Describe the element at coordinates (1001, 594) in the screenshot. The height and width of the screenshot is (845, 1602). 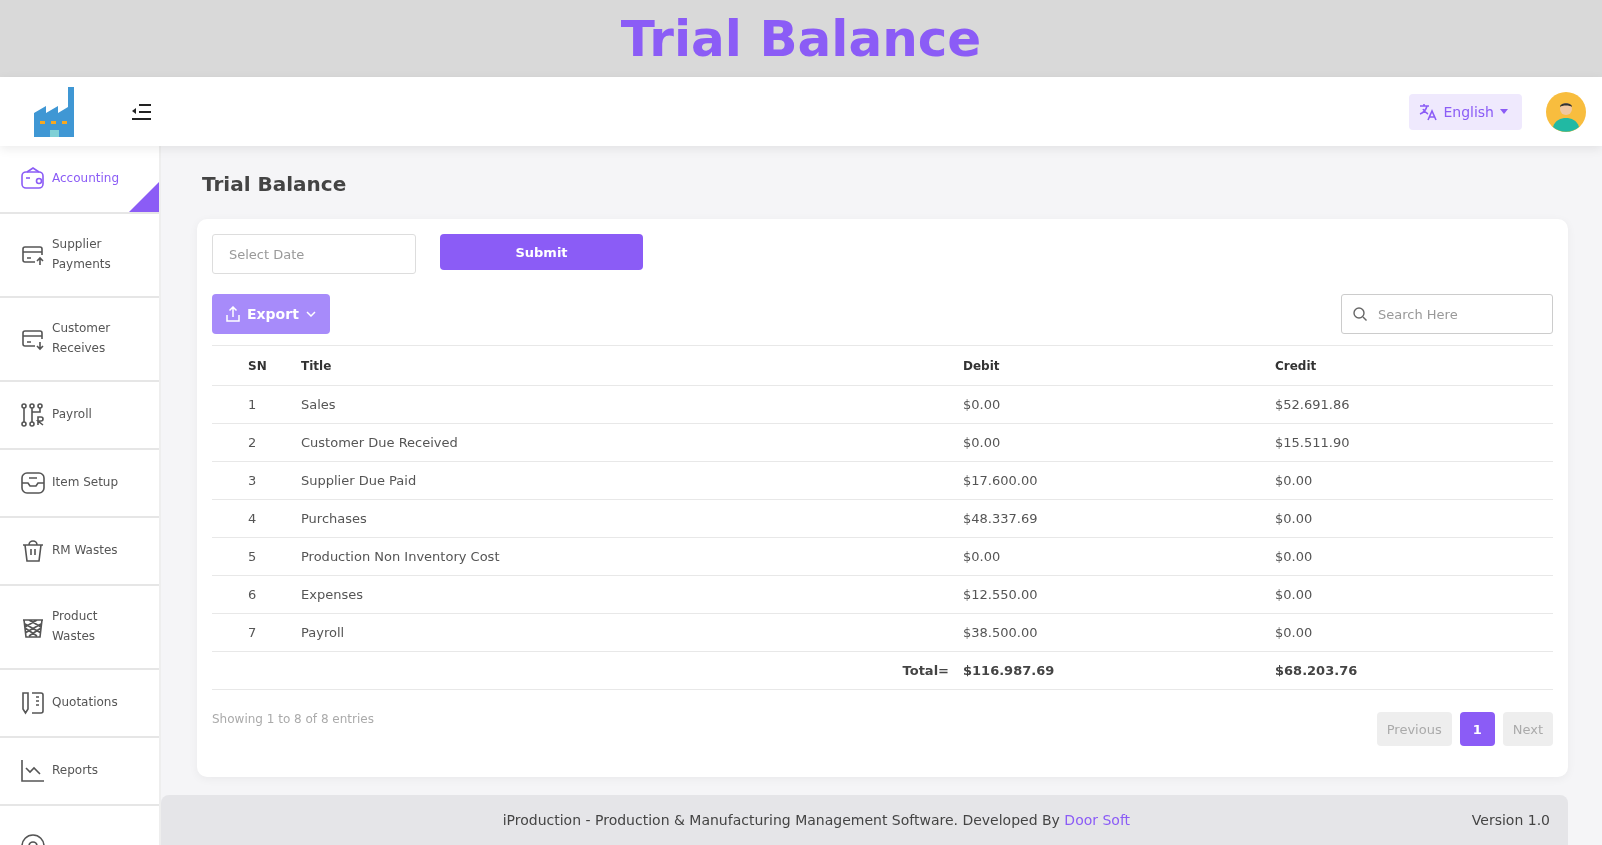
I see `table-cell-text: $12.550.00` at that location.